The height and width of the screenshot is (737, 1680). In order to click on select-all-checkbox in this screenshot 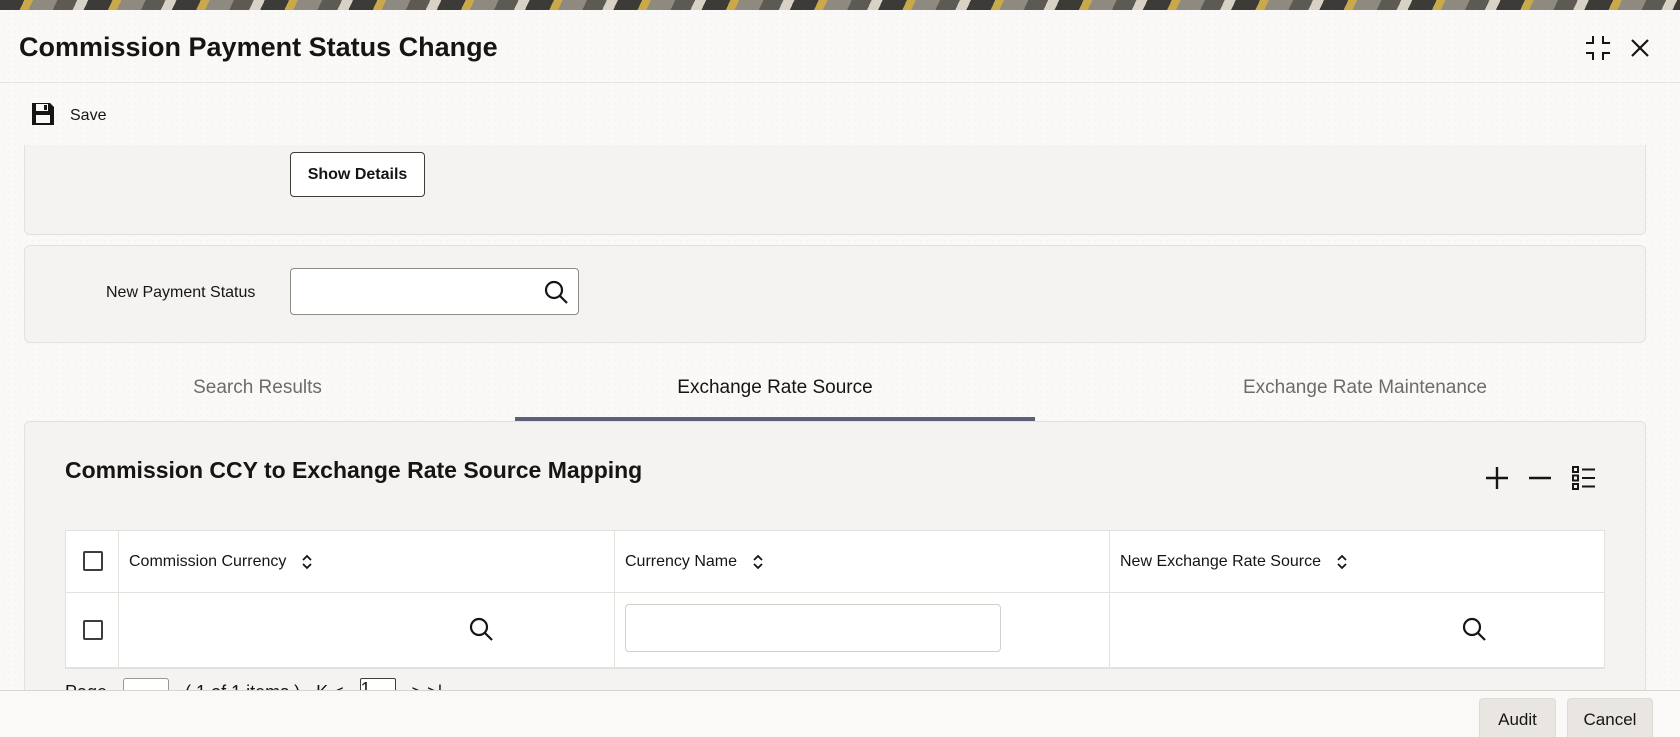, I will do `click(93, 561)`.